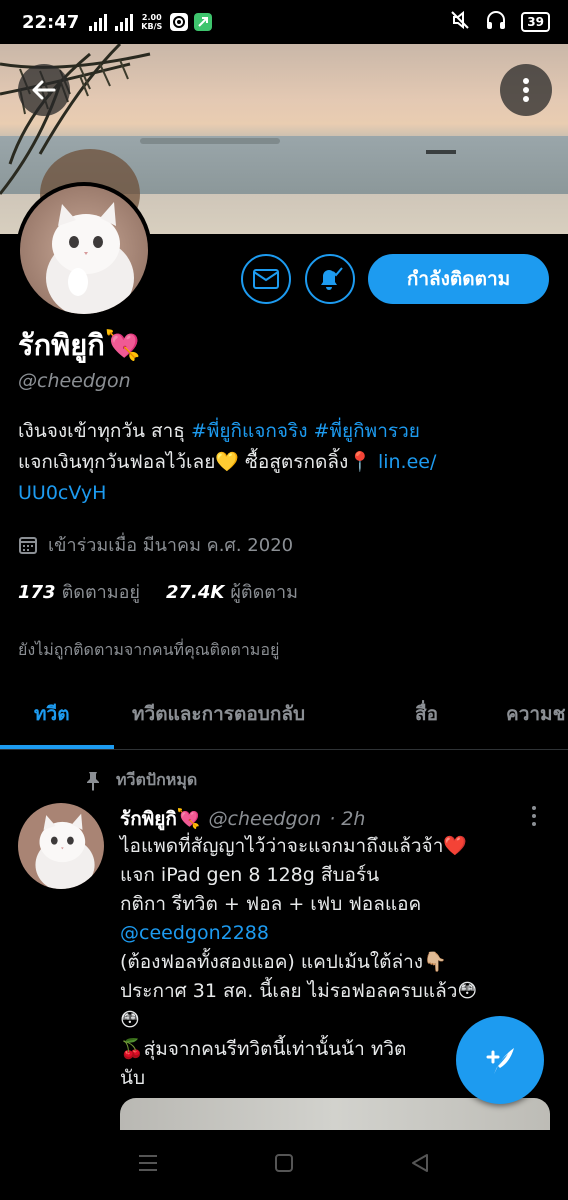  What do you see at coordinates (535, 716) in the screenshot?
I see `tab-likes: ความช` at bounding box center [535, 716].